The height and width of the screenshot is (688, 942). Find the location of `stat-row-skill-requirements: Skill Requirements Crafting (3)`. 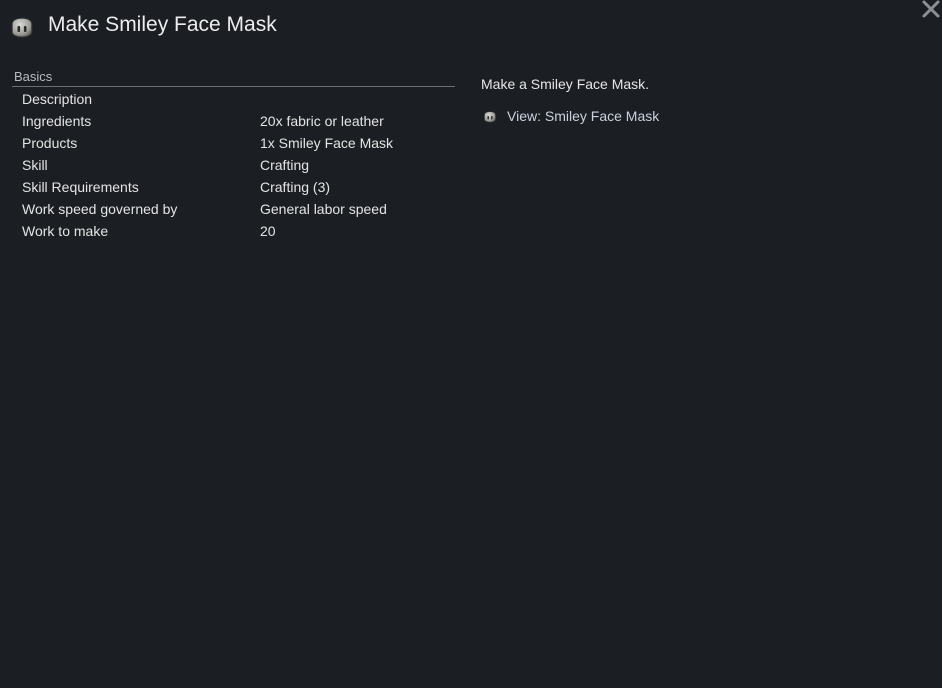

stat-row-skill-requirements: Skill Requirements Crafting (3) is located at coordinates (233, 187).